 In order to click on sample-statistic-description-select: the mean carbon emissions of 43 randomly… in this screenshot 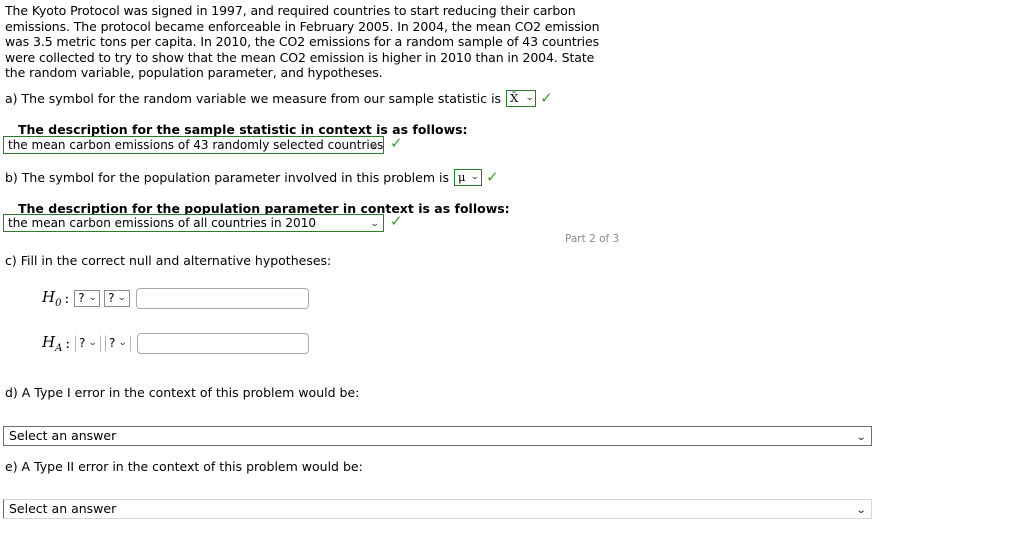, I will do `click(193, 145)`.